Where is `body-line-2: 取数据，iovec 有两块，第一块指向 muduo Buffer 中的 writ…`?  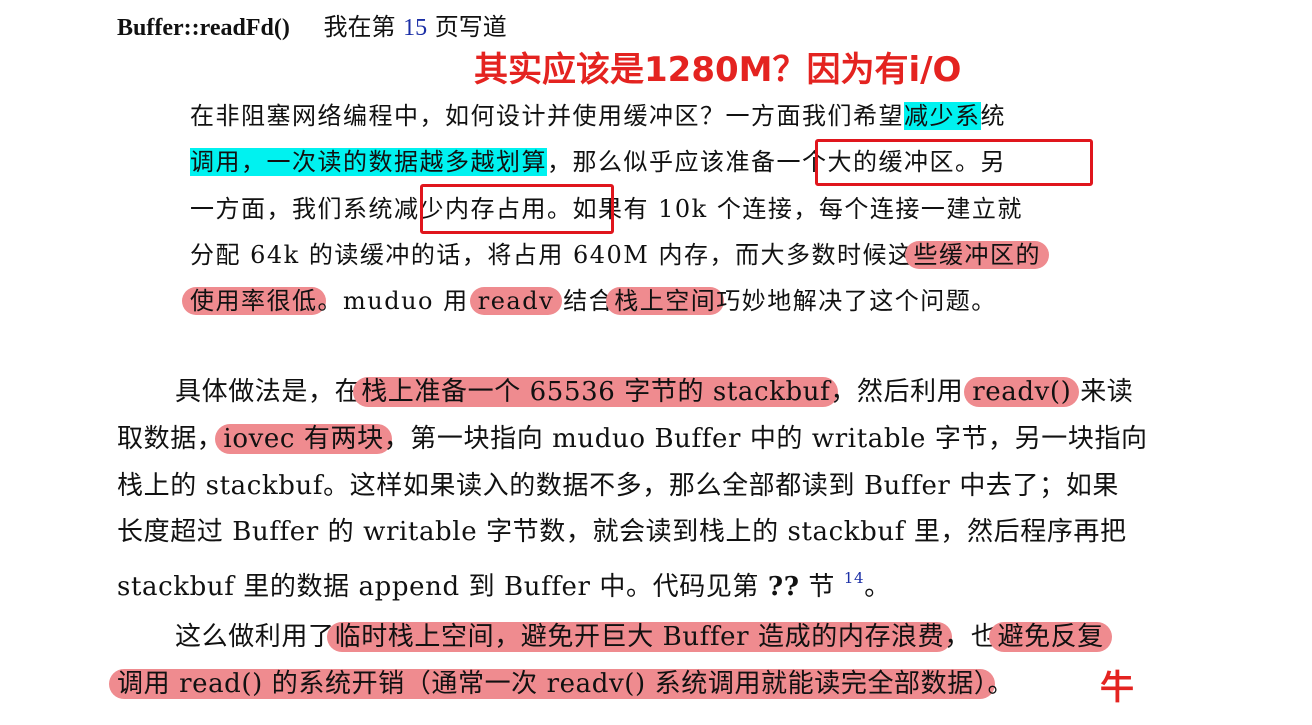 body-line-2: 取数据，iovec 有两块，第一块指向 muduo Buffer 中的 writ… is located at coordinates (632, 439).